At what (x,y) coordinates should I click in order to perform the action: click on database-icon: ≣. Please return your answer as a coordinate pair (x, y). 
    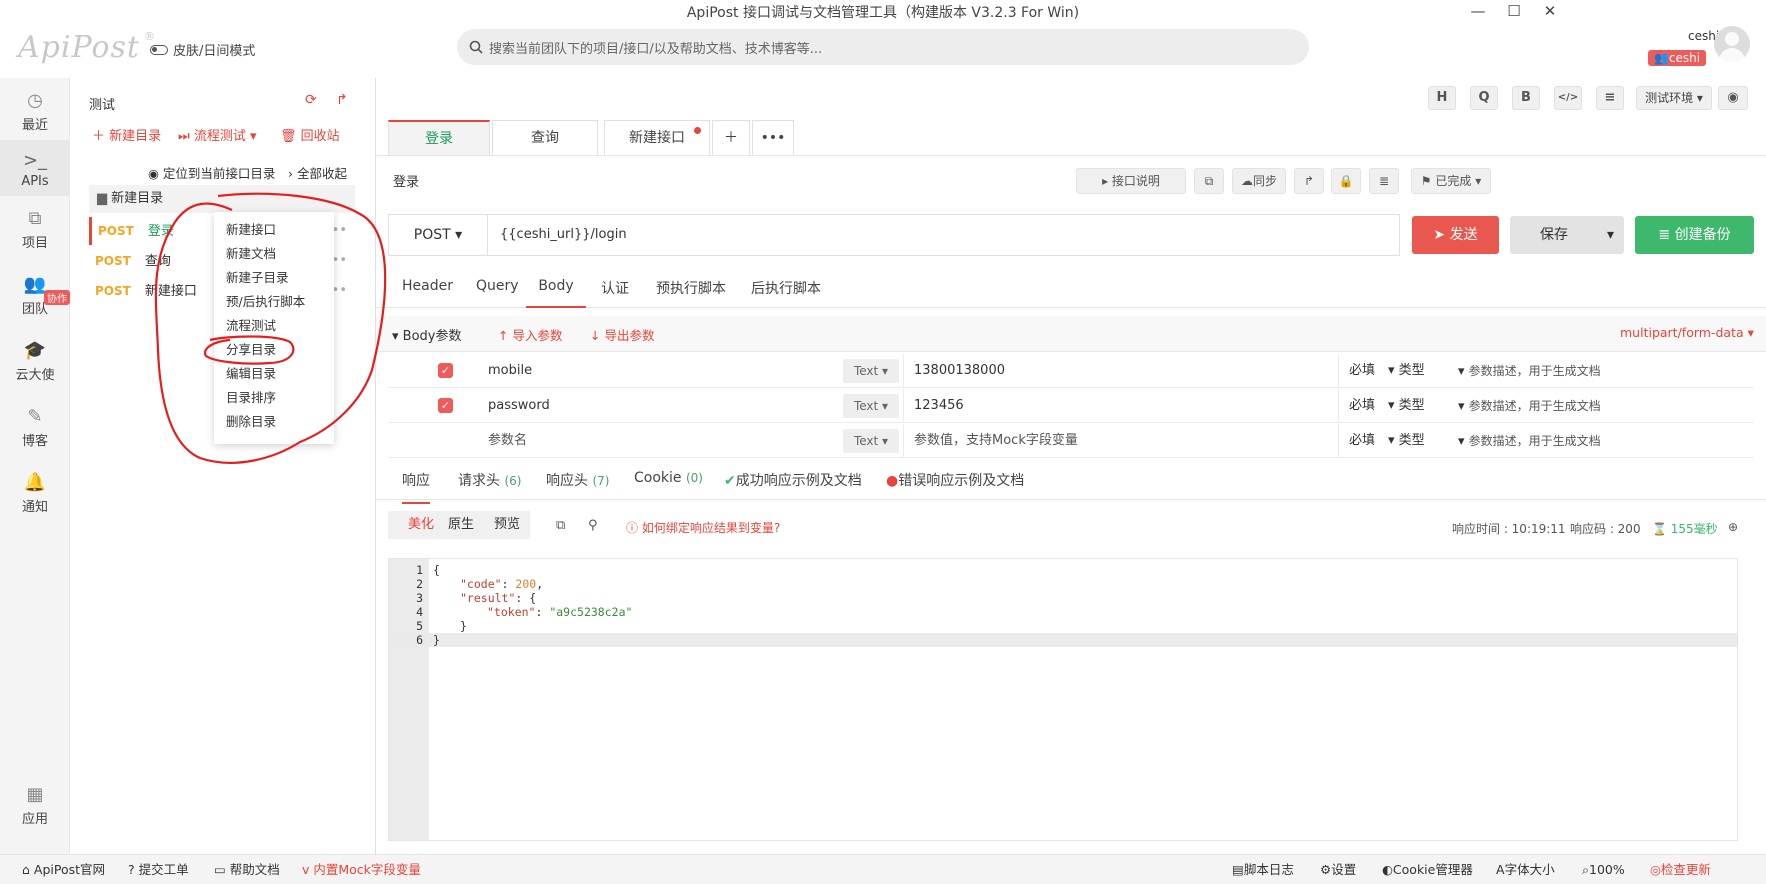
    Looking at the image, I should click on (1384, 181).